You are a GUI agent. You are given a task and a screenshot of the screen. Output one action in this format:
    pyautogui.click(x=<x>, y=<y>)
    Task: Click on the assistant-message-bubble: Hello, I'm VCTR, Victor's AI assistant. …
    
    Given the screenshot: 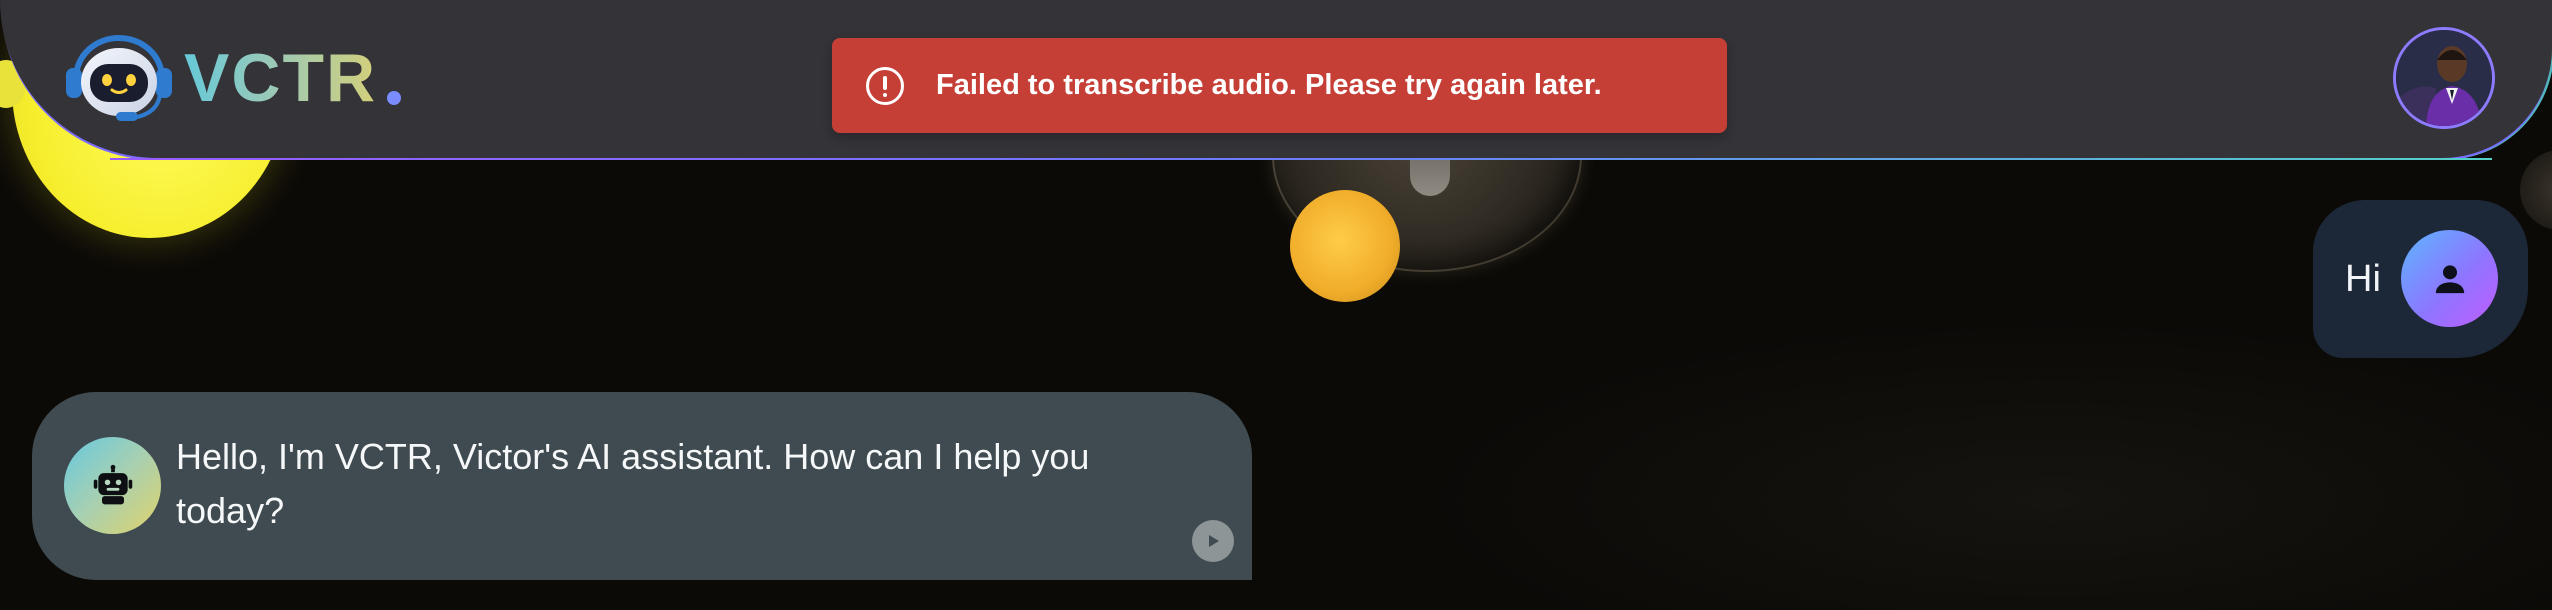 What is the action you would take?
    pyautogui.click(x=642, y=486)
    